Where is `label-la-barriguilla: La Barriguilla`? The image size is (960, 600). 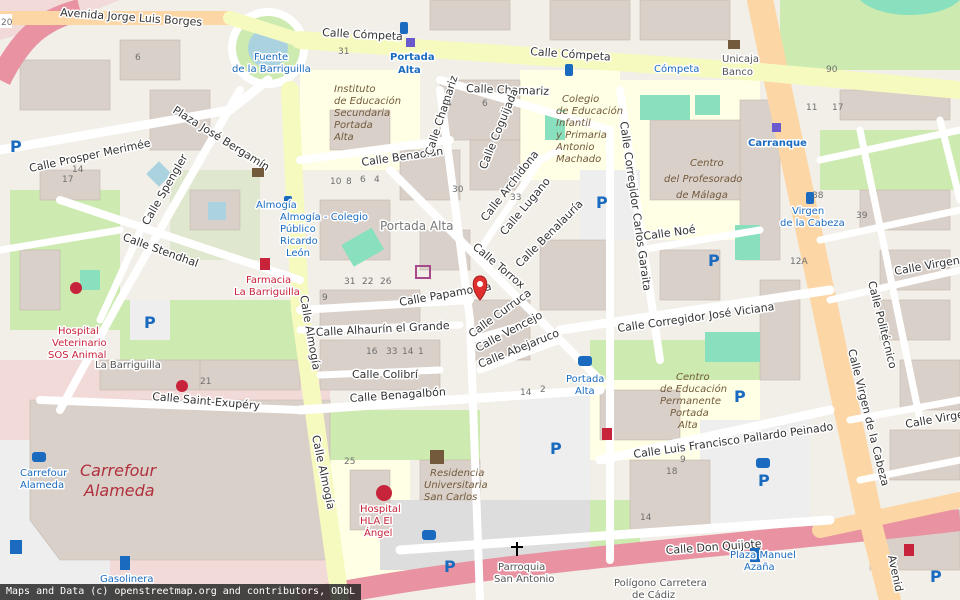 label-la-barriguilla: La Barriguilla is located at coordinates (128, 365).